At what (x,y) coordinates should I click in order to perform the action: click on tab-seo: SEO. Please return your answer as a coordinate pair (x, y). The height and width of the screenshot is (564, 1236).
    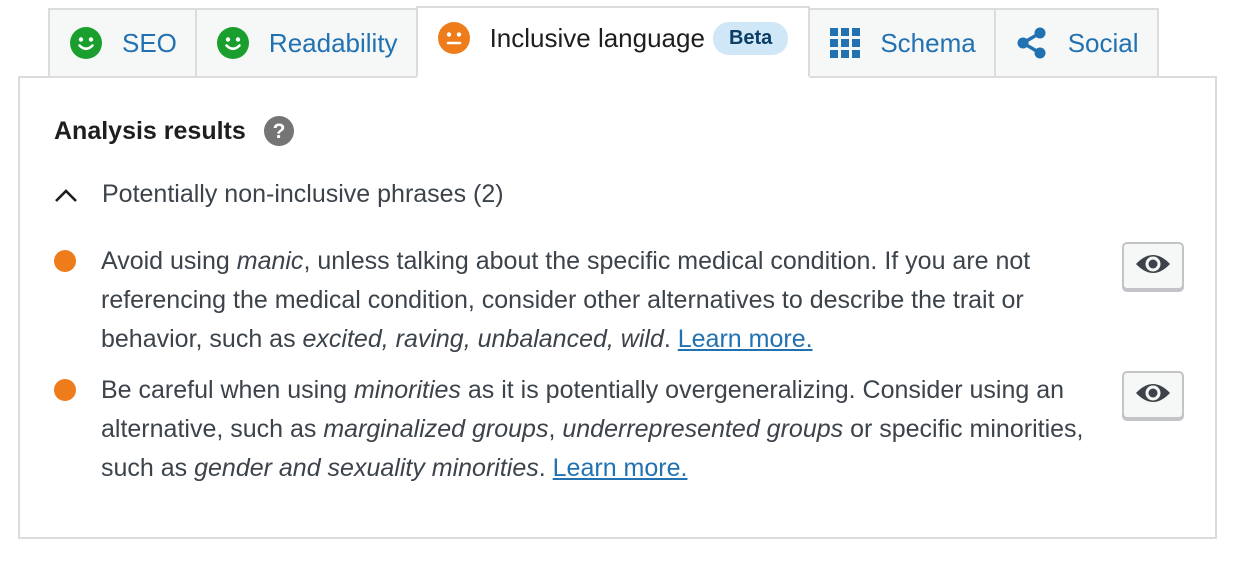
    Looking at the image, I should click on (121, 43).